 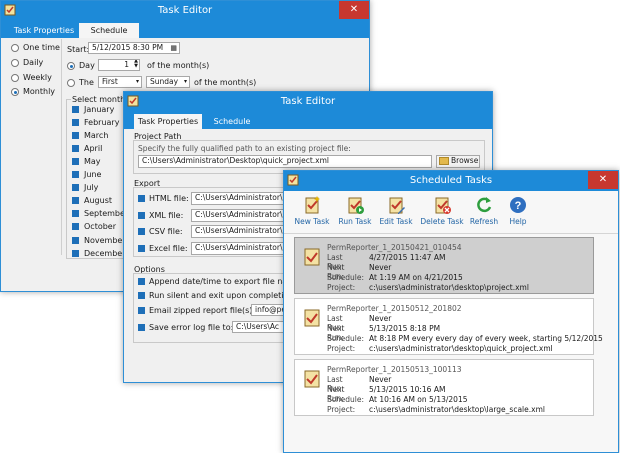 What do you see at coordinates (99, 109) in the screenshot?
I see `month-label: January` at bounding box center [99, 109].